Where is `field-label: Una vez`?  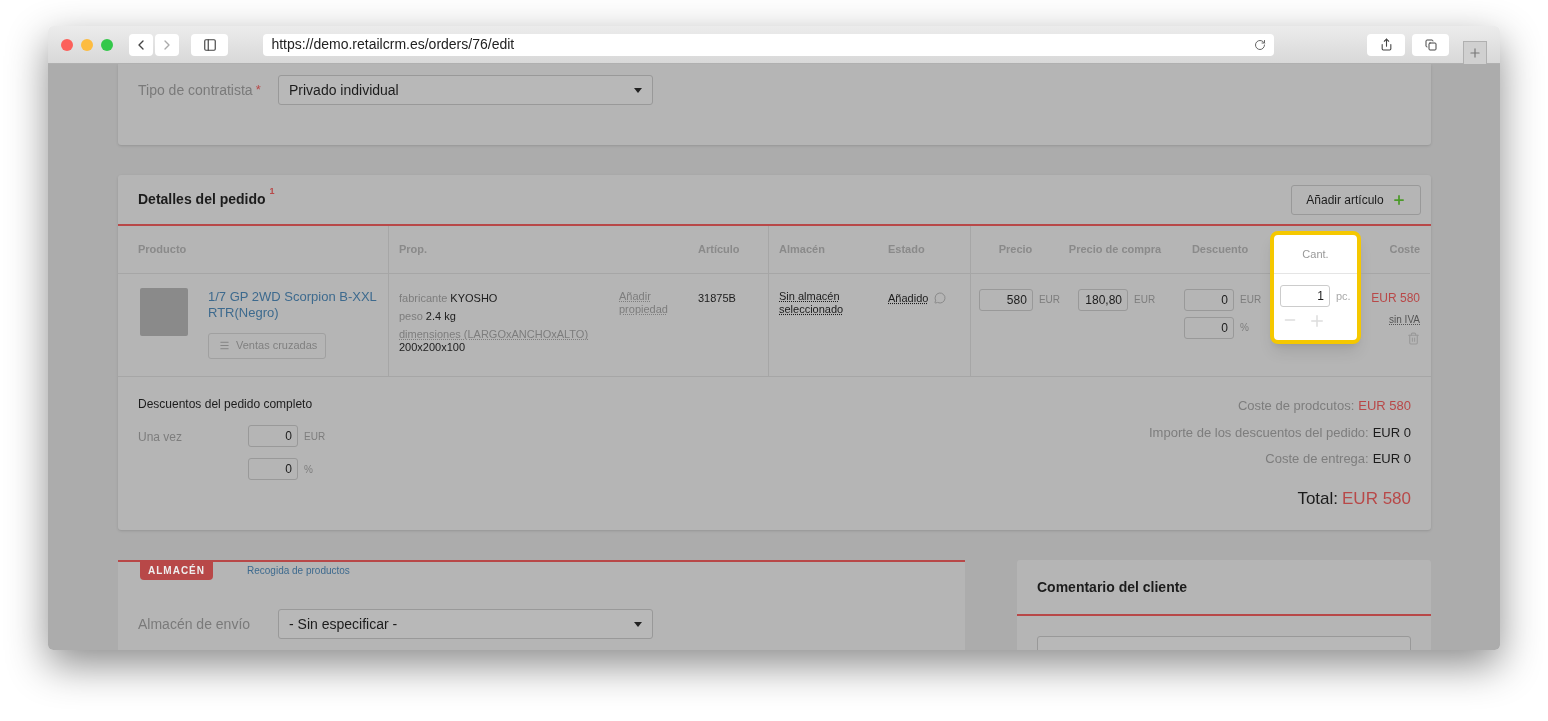 field-label: Una vez is located at coordinates (161, 437).